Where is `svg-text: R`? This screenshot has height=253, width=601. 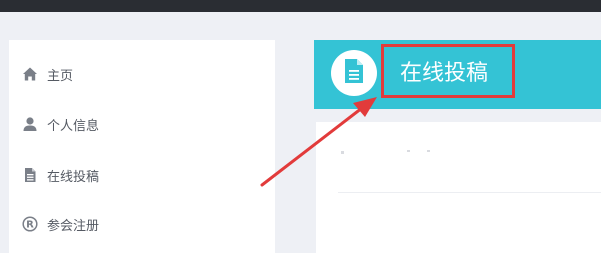 svg-text: R is located at coordinates (30, 225).